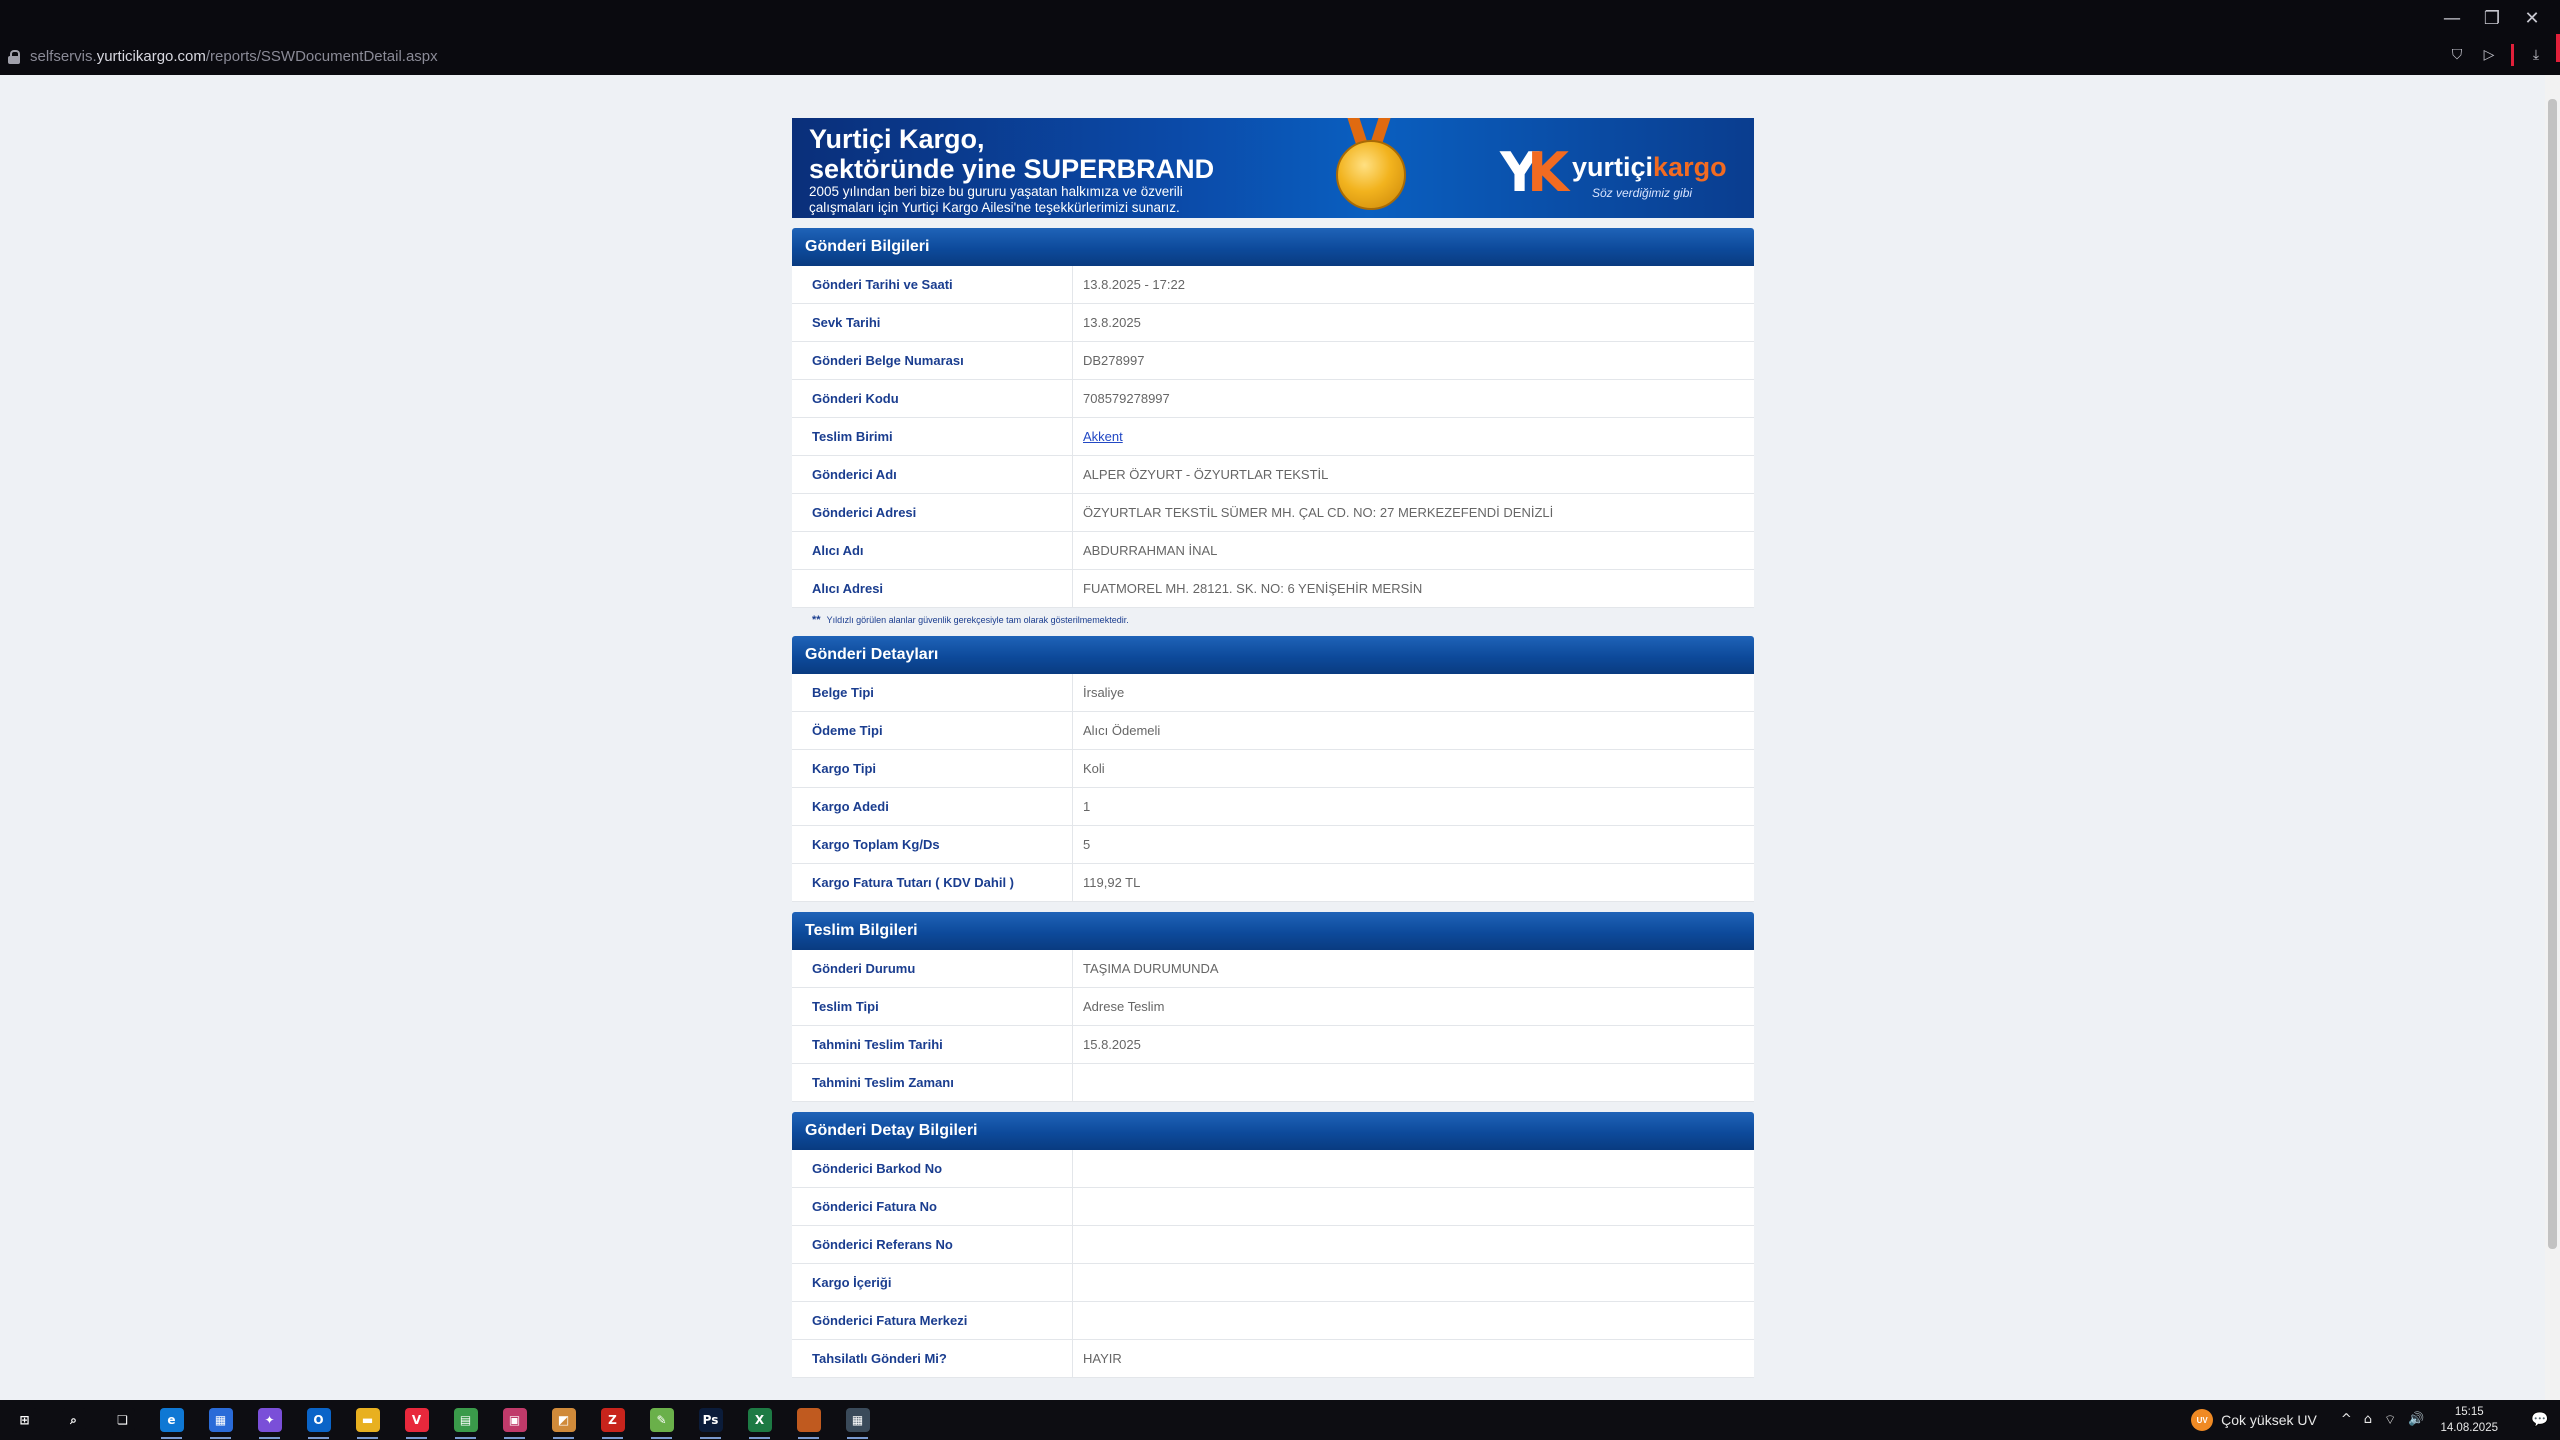  I want to click on row-label: Belge Tipi, so click(932, 693).